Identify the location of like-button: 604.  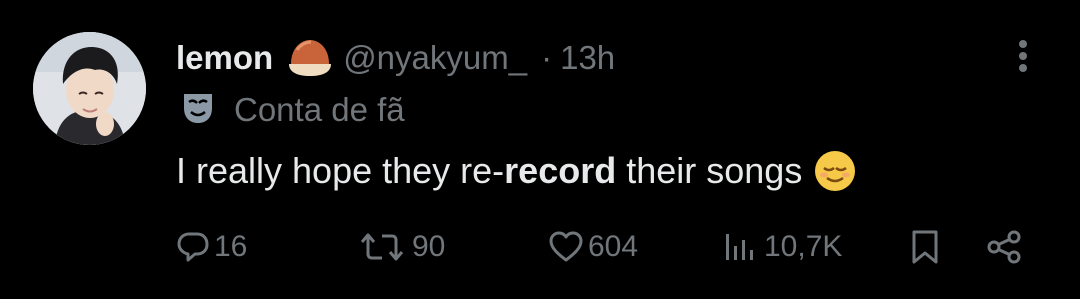
(593, 247).